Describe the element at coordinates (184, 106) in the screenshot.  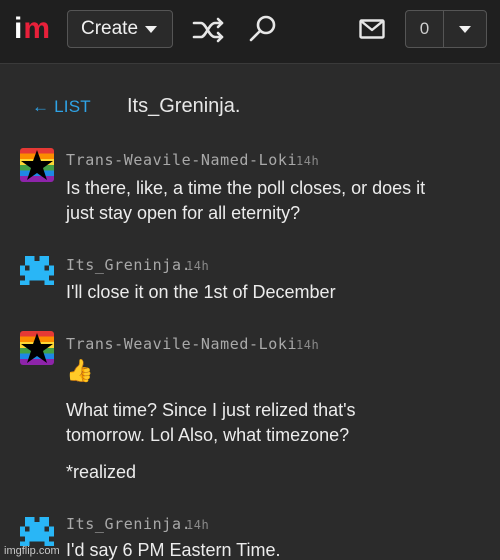
I see `thread-title: Its_Greninja.` at that location.